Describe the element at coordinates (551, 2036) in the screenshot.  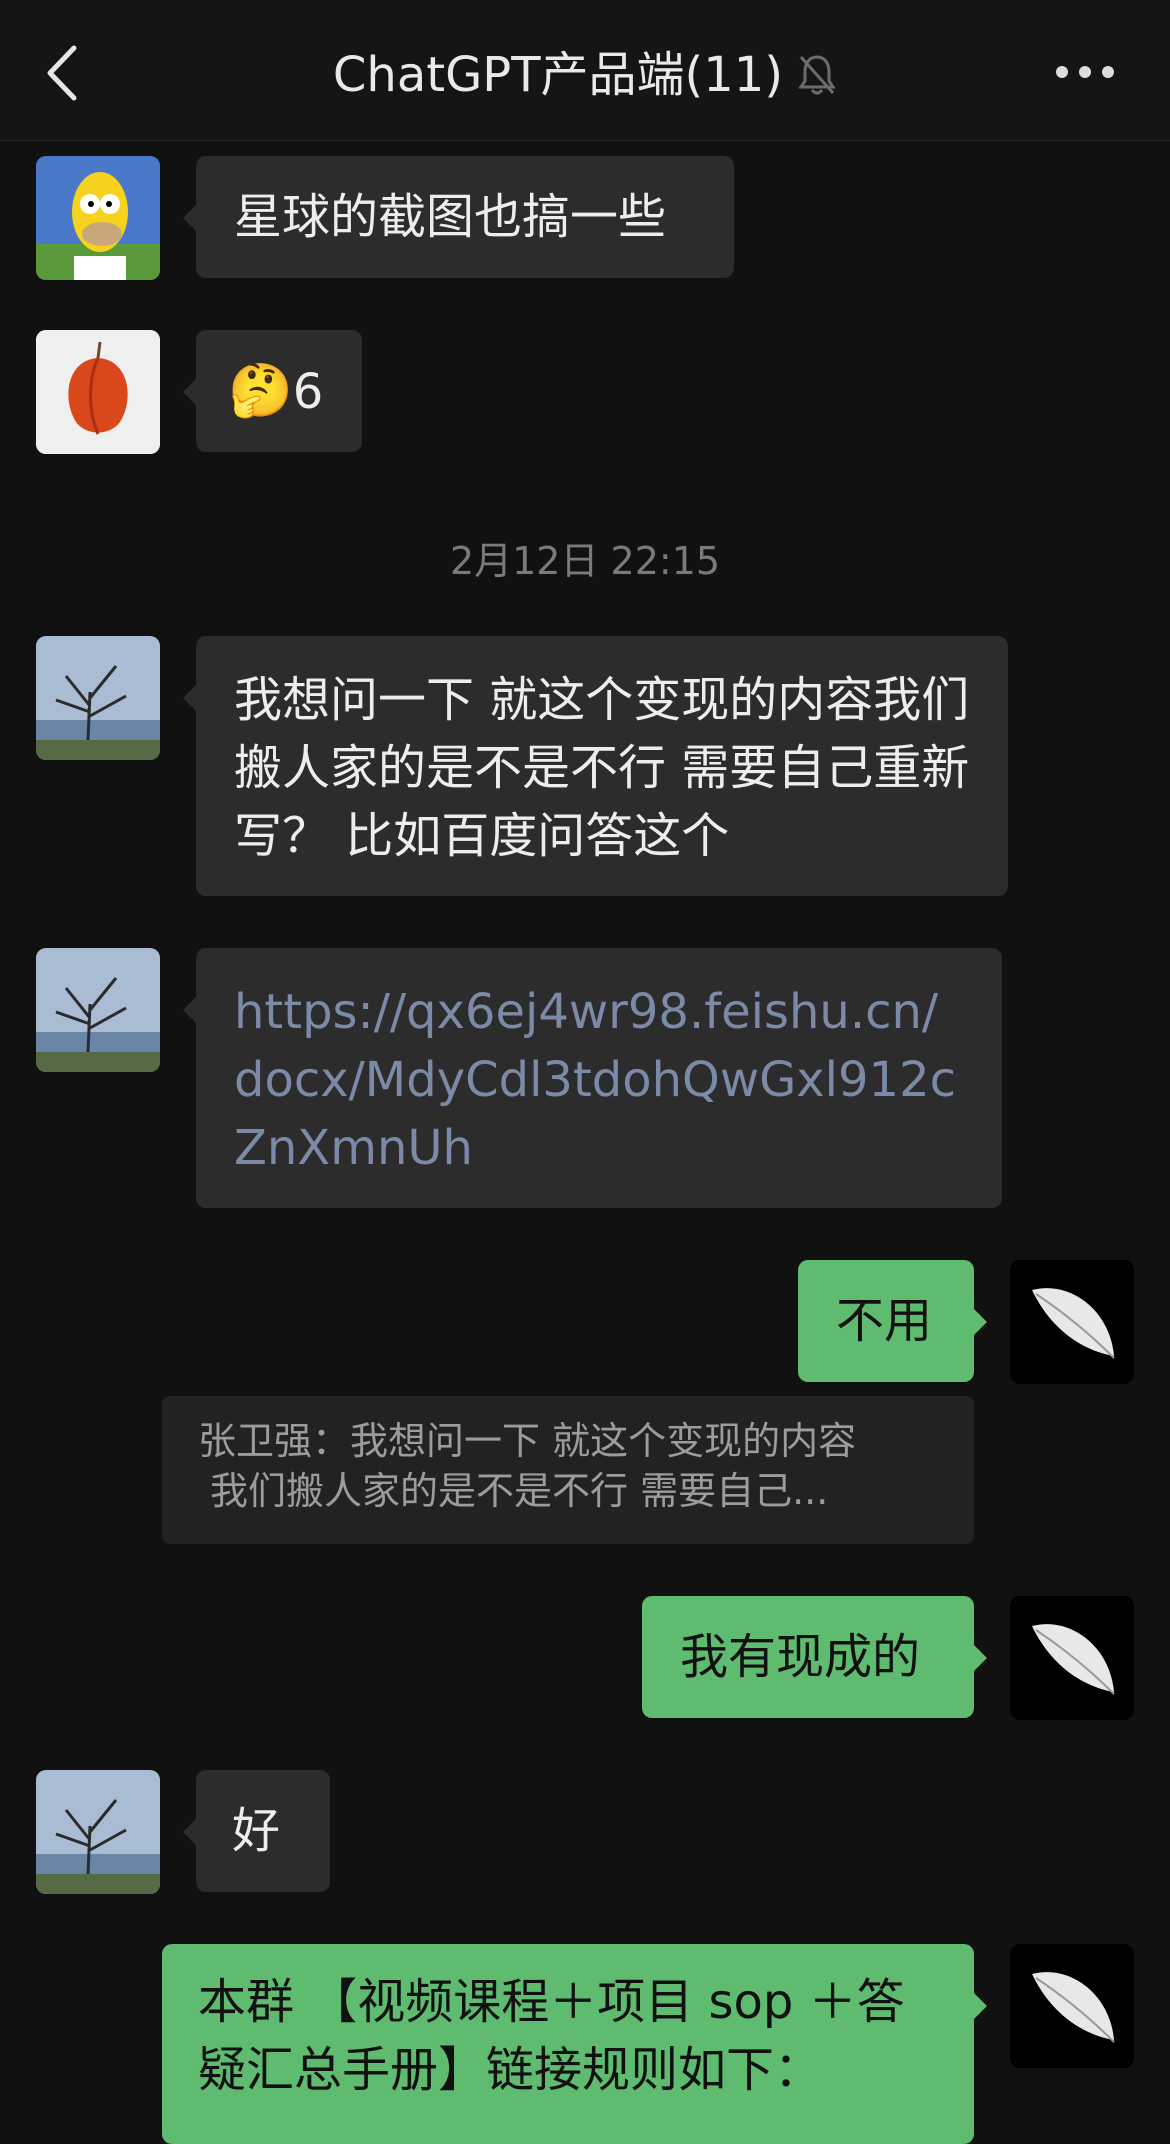
I see `message-text: 本群 【视频课程＋项目 sop ＋答疑汇总手册】链接规则如下：` at that location.